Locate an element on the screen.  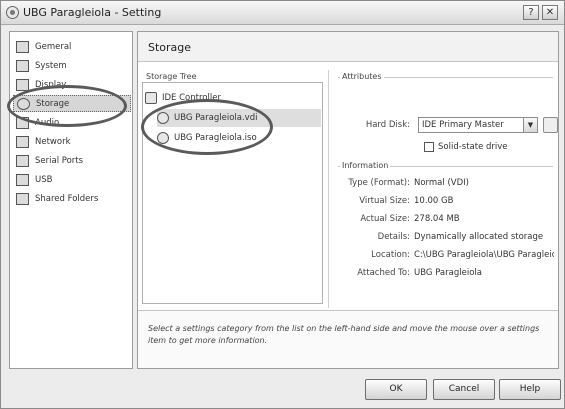
tree-item-ide-controller: IDE Controller is located at coordinates (233, 98).